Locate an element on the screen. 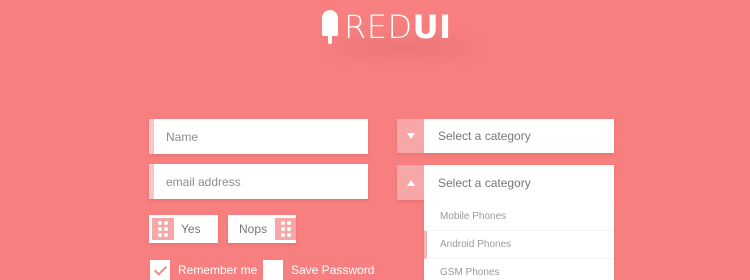 The width and height of the screenshot is (750, 280). dropdown-item-gsm-phones: GSM Phones is located at coordinates (519, 269).